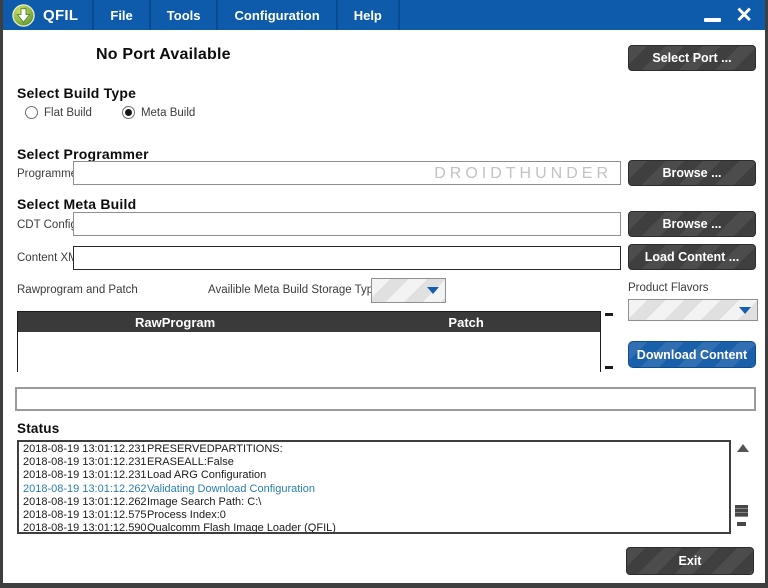 The image size is (768, 588). What do you see at coordinates (77, 204) in the screenshot?
I see `meta-build-heading: Select Meta Build` at bounding box center [77, 204].